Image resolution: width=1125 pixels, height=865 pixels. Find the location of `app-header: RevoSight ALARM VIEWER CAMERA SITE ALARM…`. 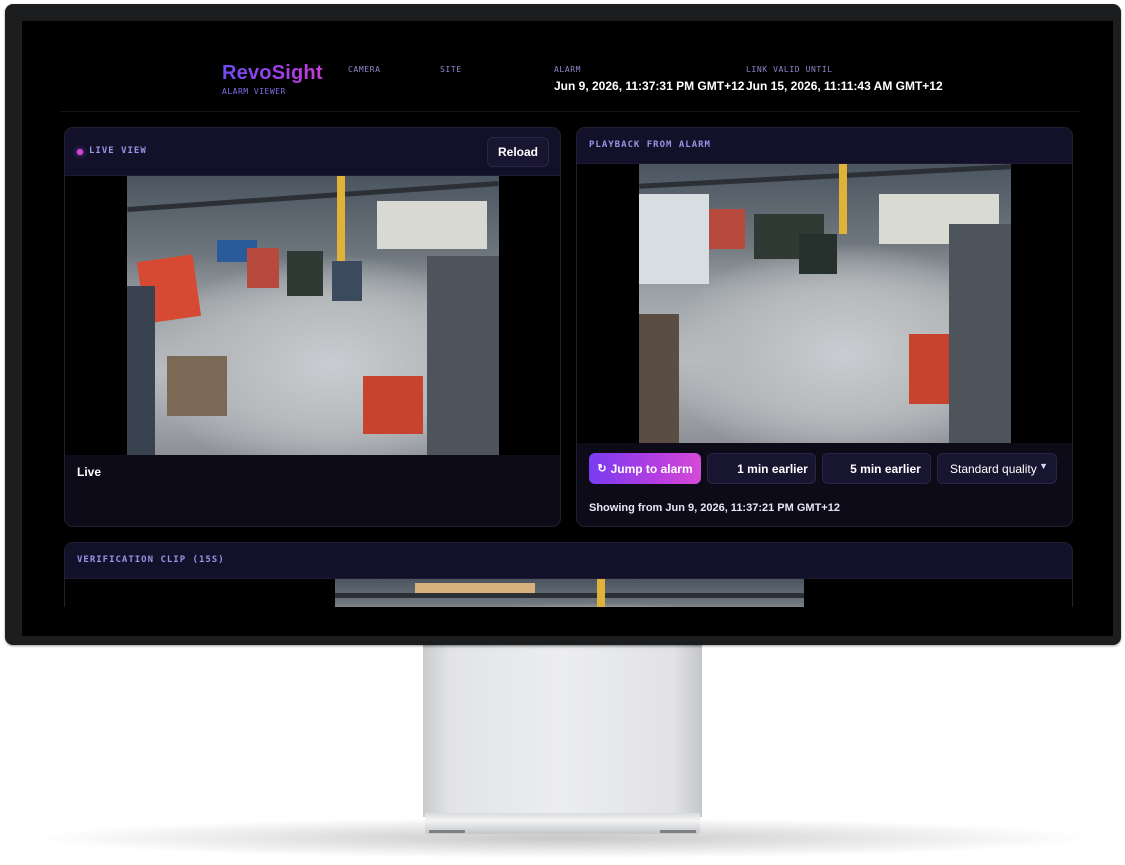

app-header: RevoSight ALARM VIEWER CAMERA SITE ALARM… is located at coordinates (570, 66).